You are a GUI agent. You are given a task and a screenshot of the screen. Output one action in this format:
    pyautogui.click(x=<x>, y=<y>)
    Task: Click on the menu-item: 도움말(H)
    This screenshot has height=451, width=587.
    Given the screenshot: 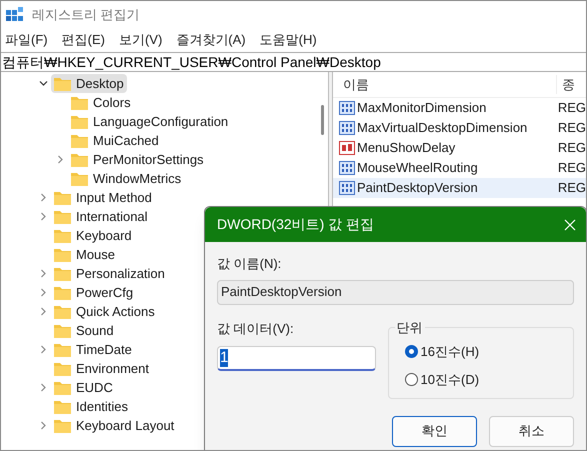 What is the action you would take?
    pyautogui.click(x=288, y=40)
    